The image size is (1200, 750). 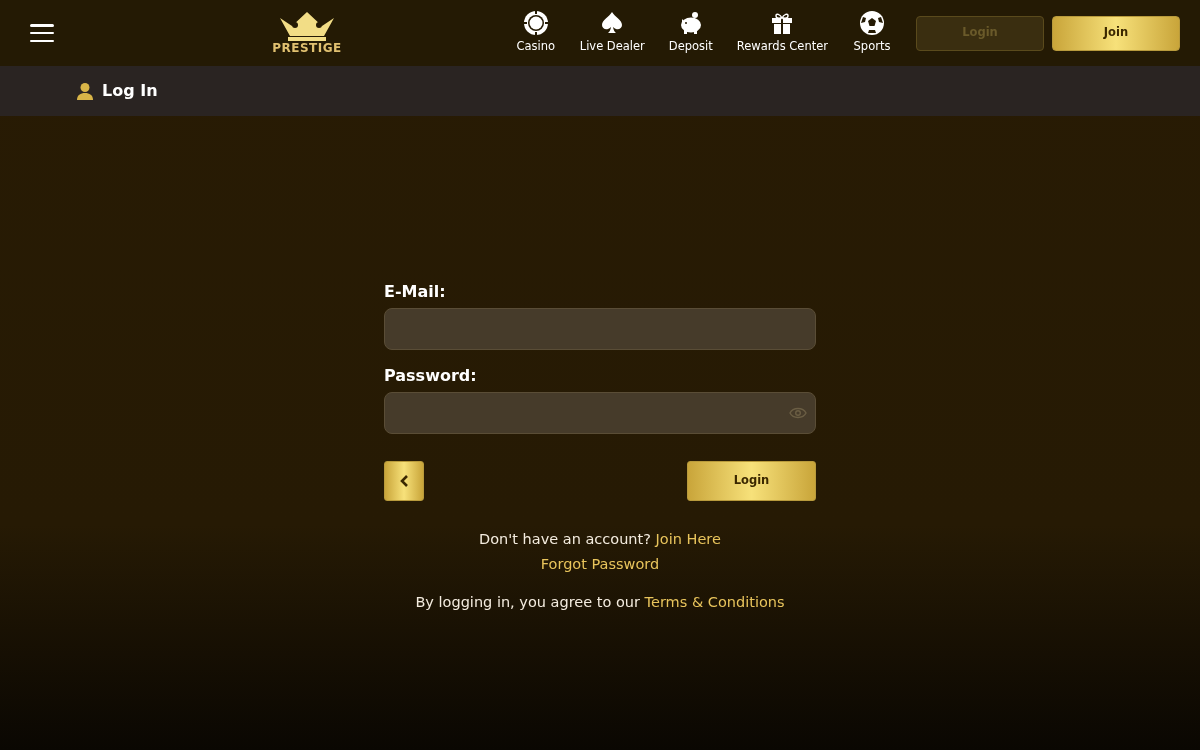 I want to click on nav-link: Casino, so click(x=535, y=33).